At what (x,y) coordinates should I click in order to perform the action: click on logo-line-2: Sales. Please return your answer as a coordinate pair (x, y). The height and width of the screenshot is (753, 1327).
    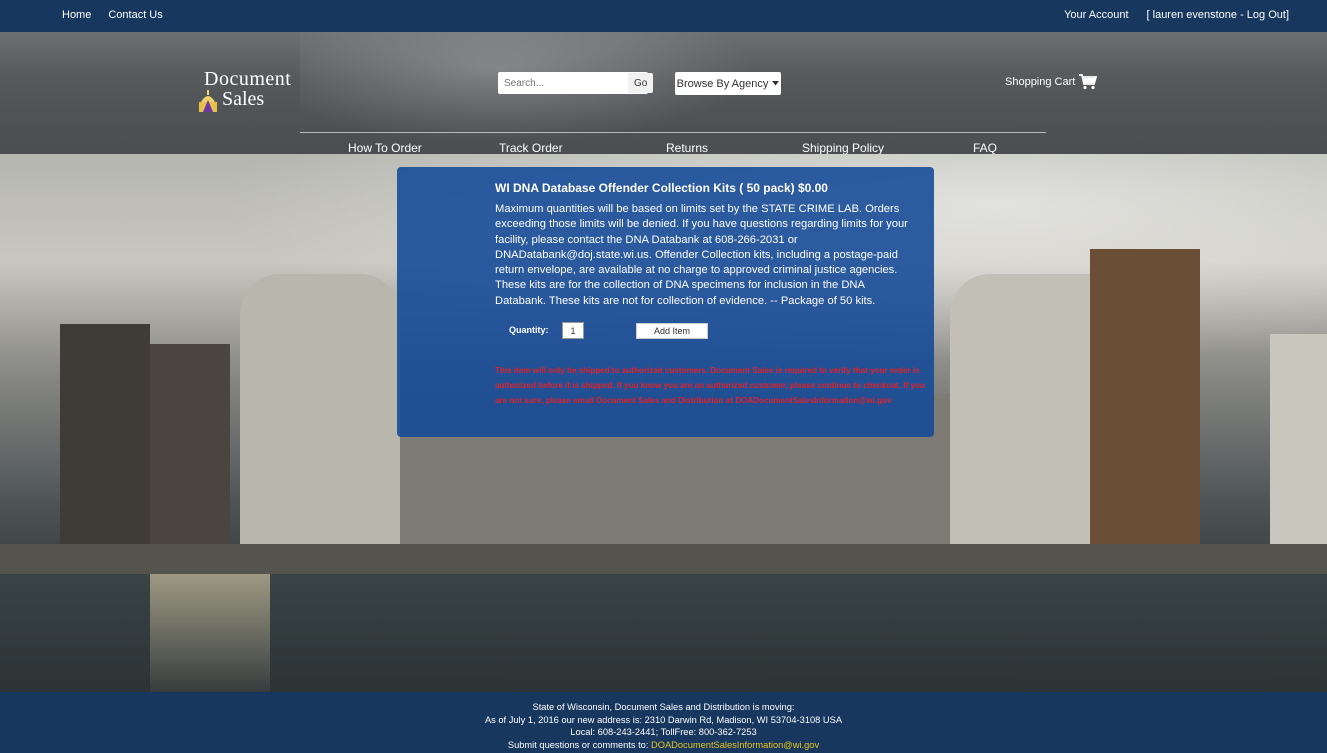
    Looking at the image, I should click on (243, 99).